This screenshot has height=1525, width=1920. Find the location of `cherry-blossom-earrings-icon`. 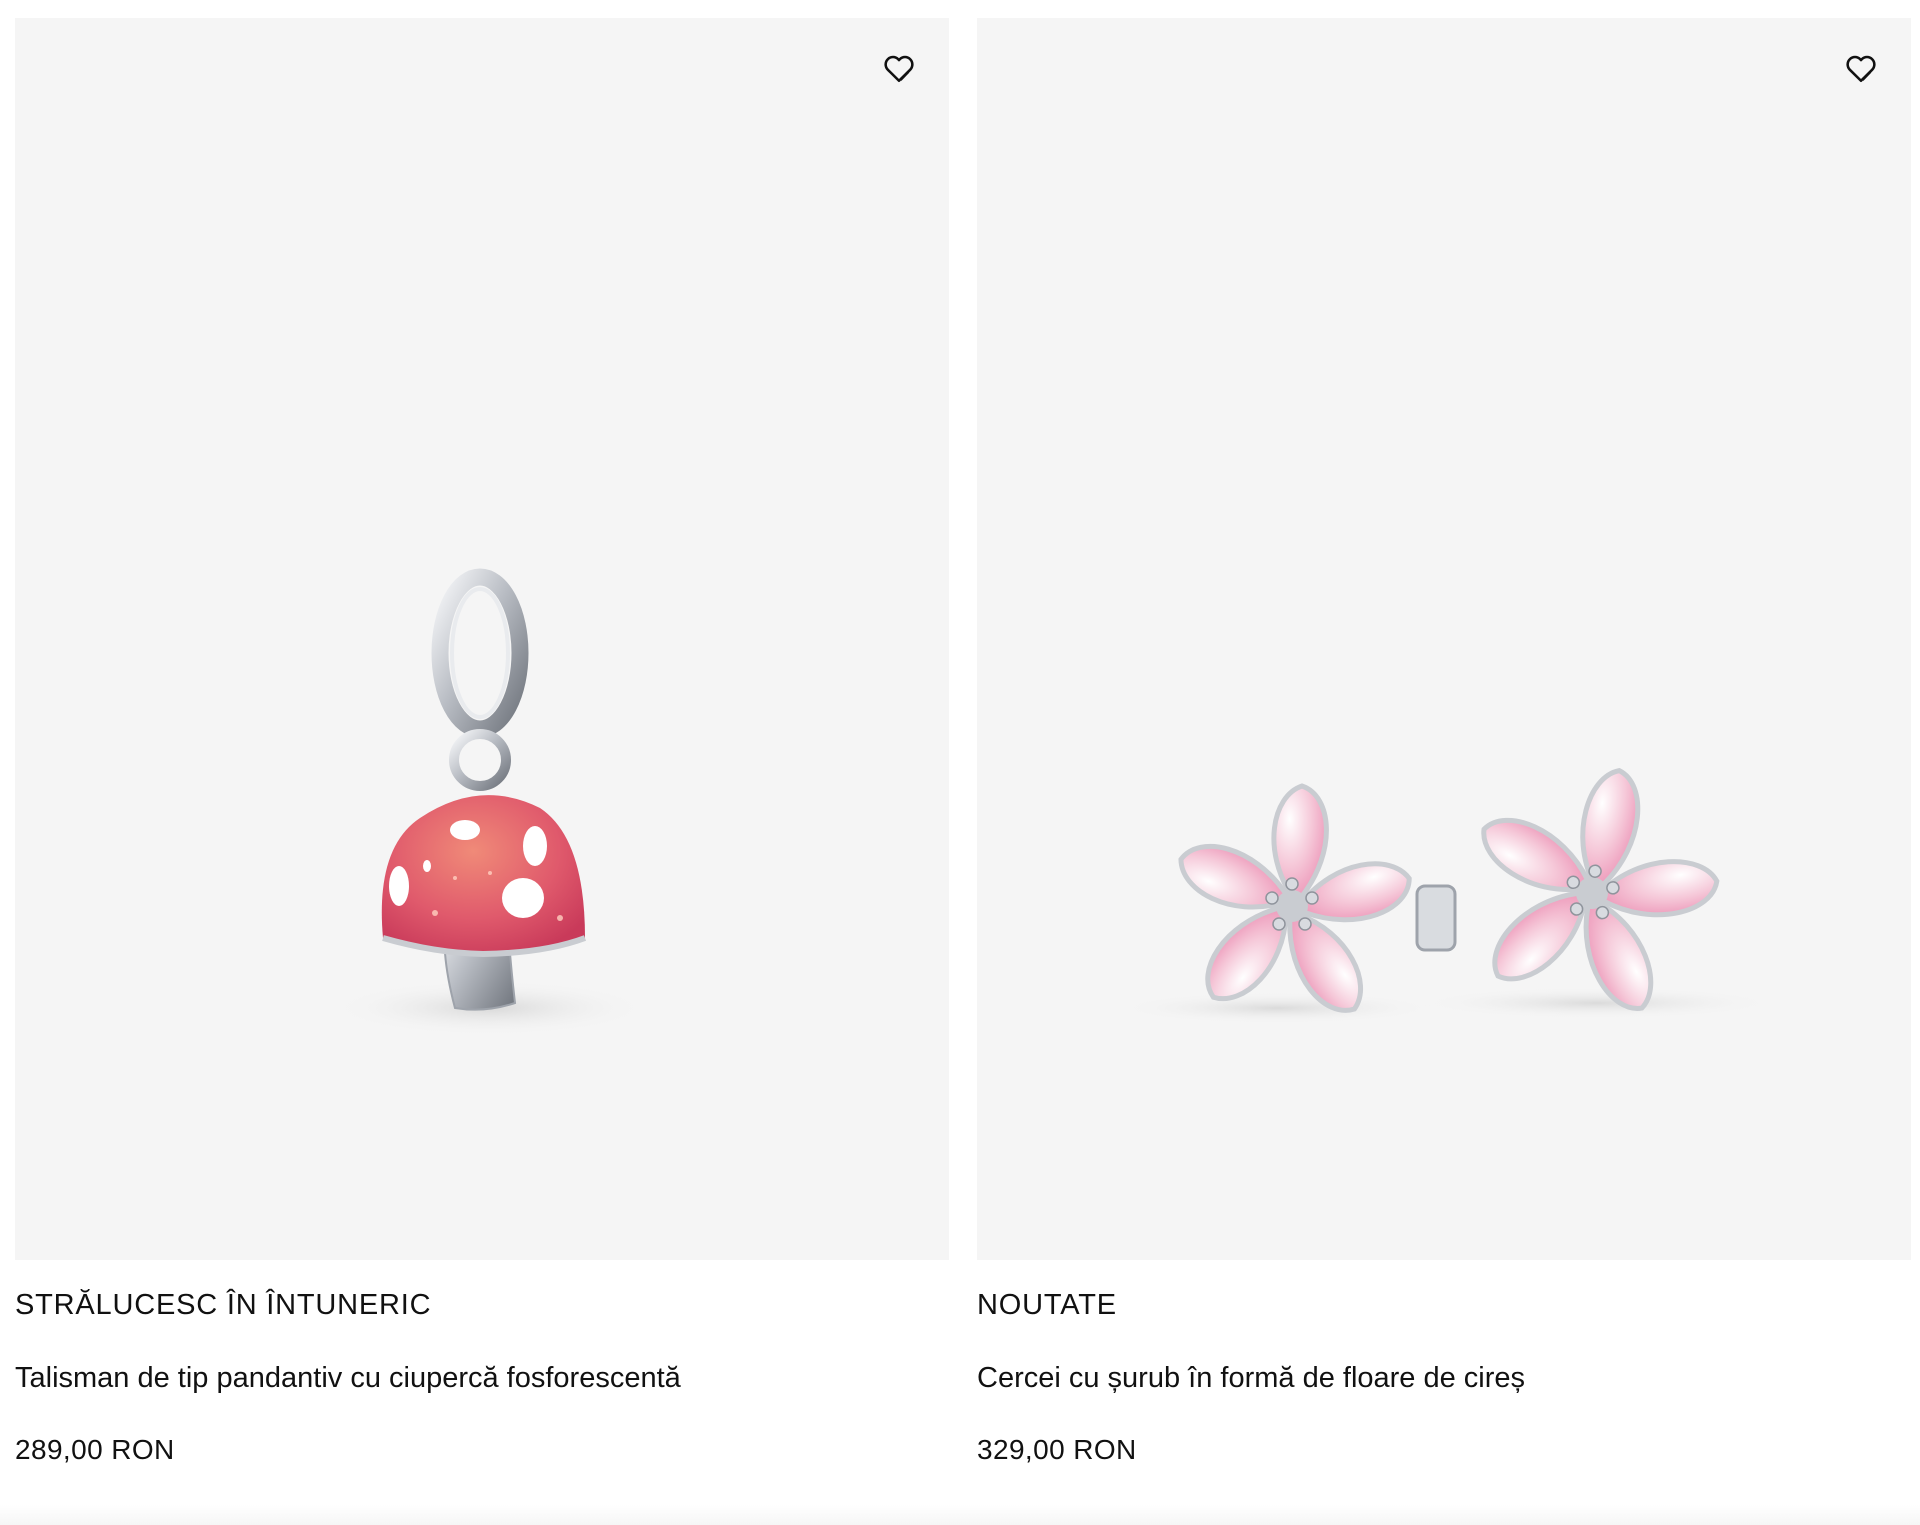

cherry-blossom-earrings-icon is located at coordinates (1447, 895).